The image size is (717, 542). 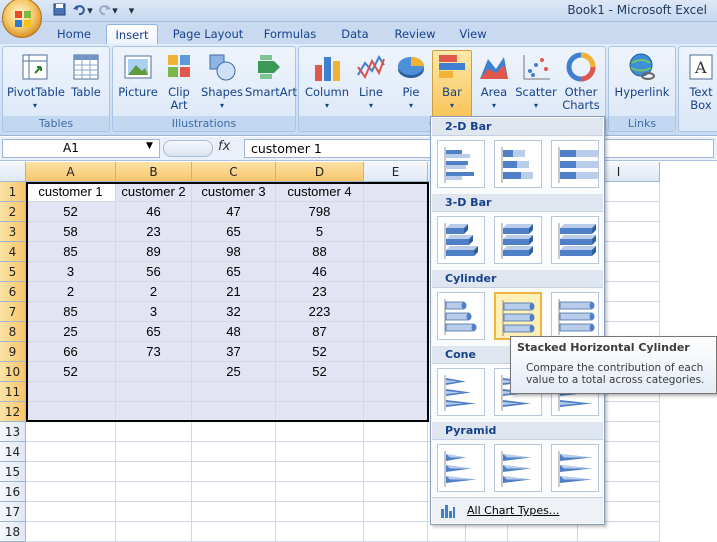 I want to click on row-header: 5, so click(x=13, y=272).